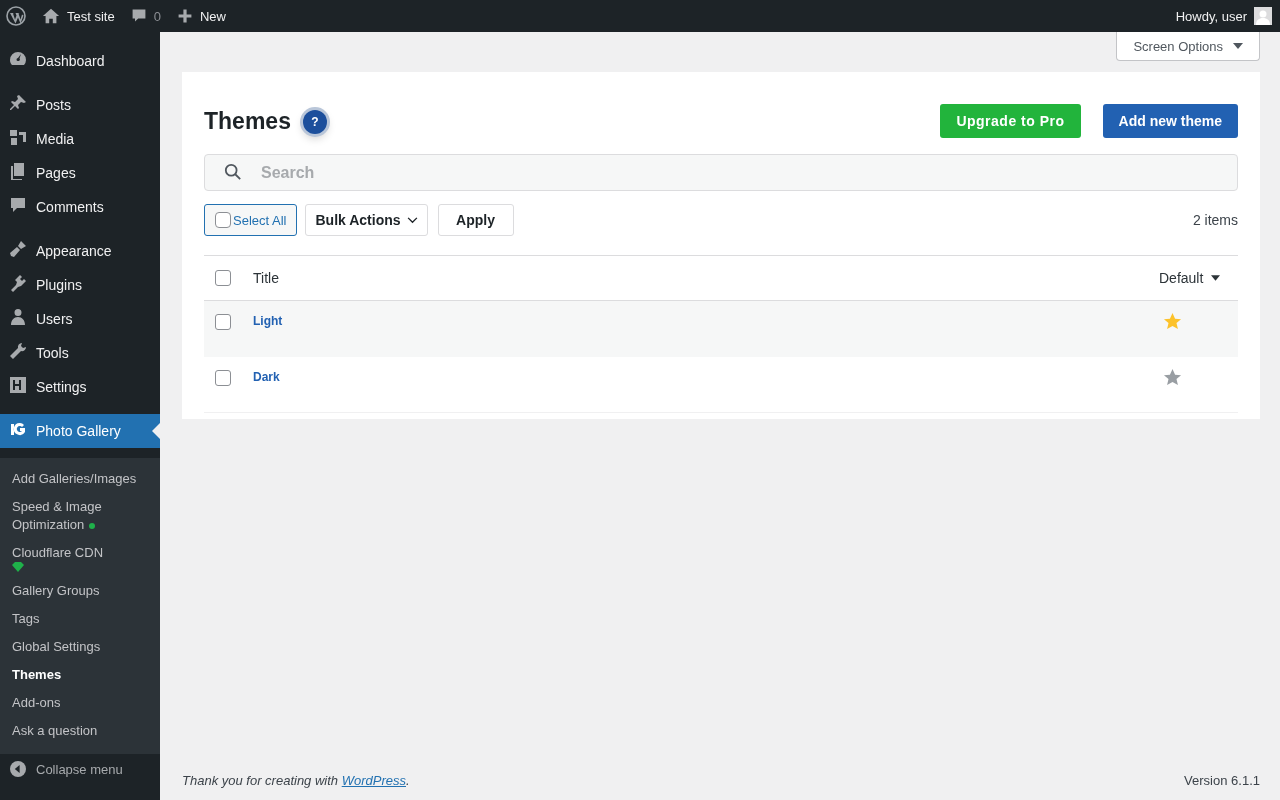 This screenshot has width=1280, height=800. What do you see at coordinates (80, 769) in the screenshot?
I see `collapse-menu-button: Collapse menu` at bounding box center [80, 769].